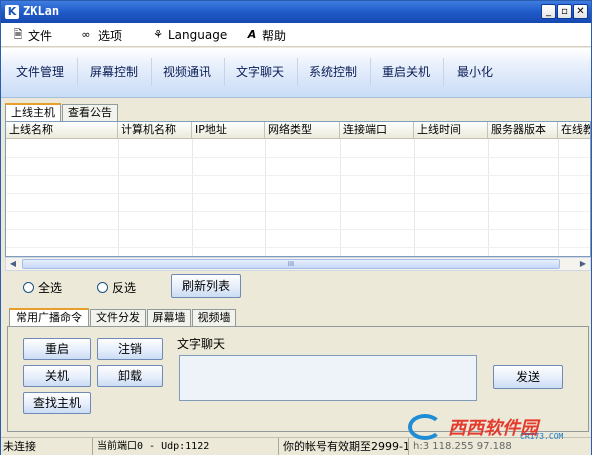  What do you see at coordinates (12, 12) in the screenshot?
I see `app-icon: K` at bounding box center [12, 12].